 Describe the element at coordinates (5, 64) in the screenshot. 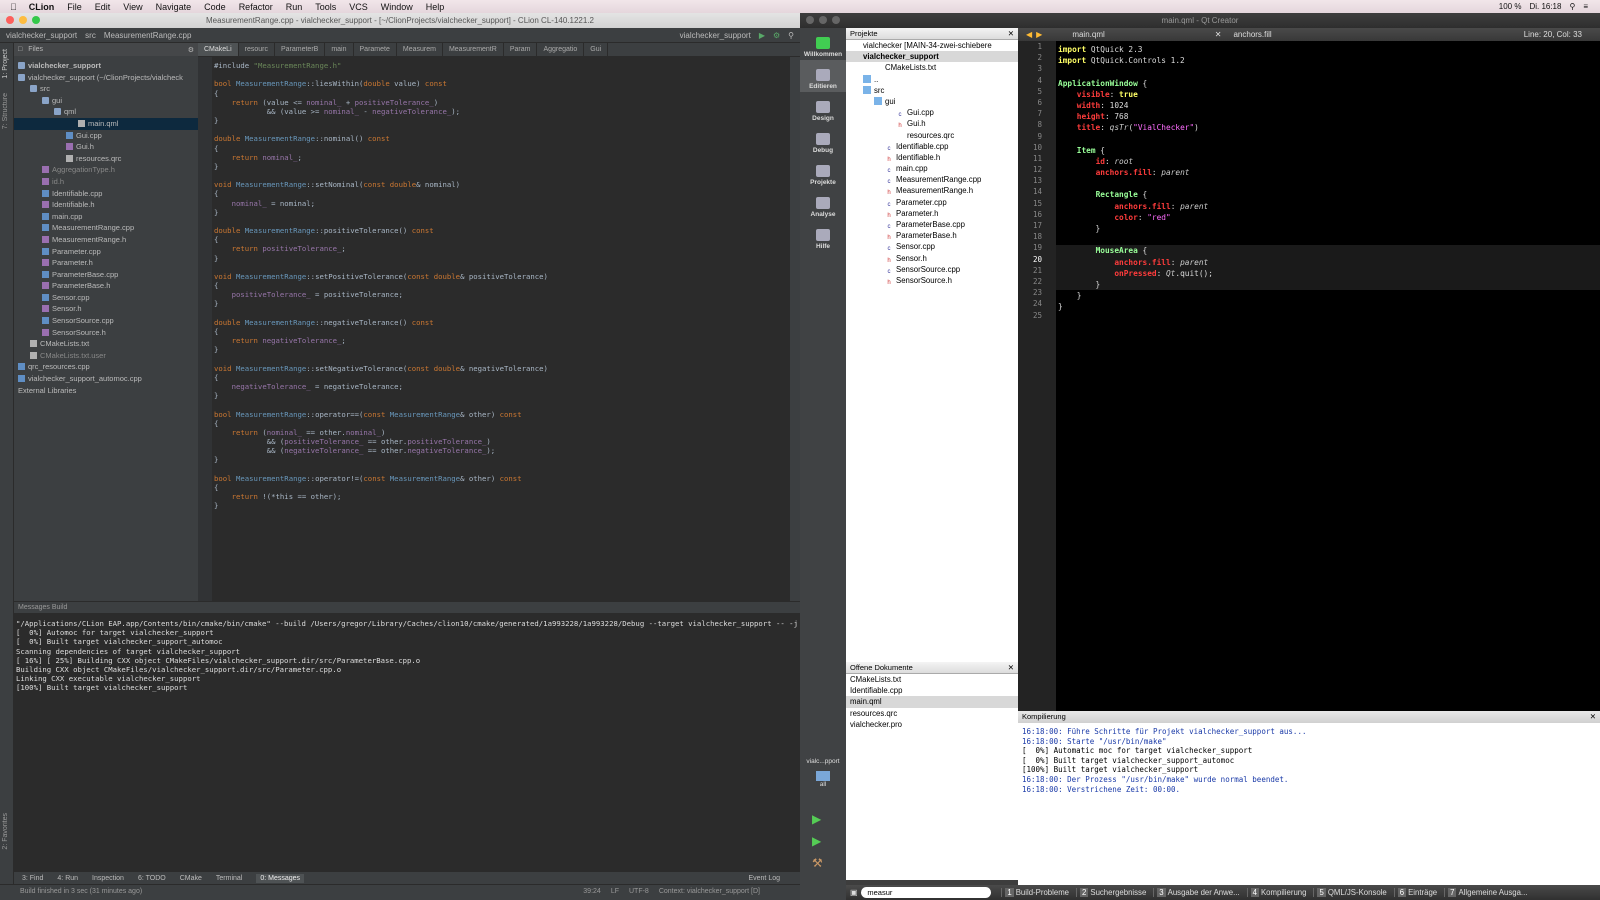

I see `project-tool-button: 1: Project` at that location.